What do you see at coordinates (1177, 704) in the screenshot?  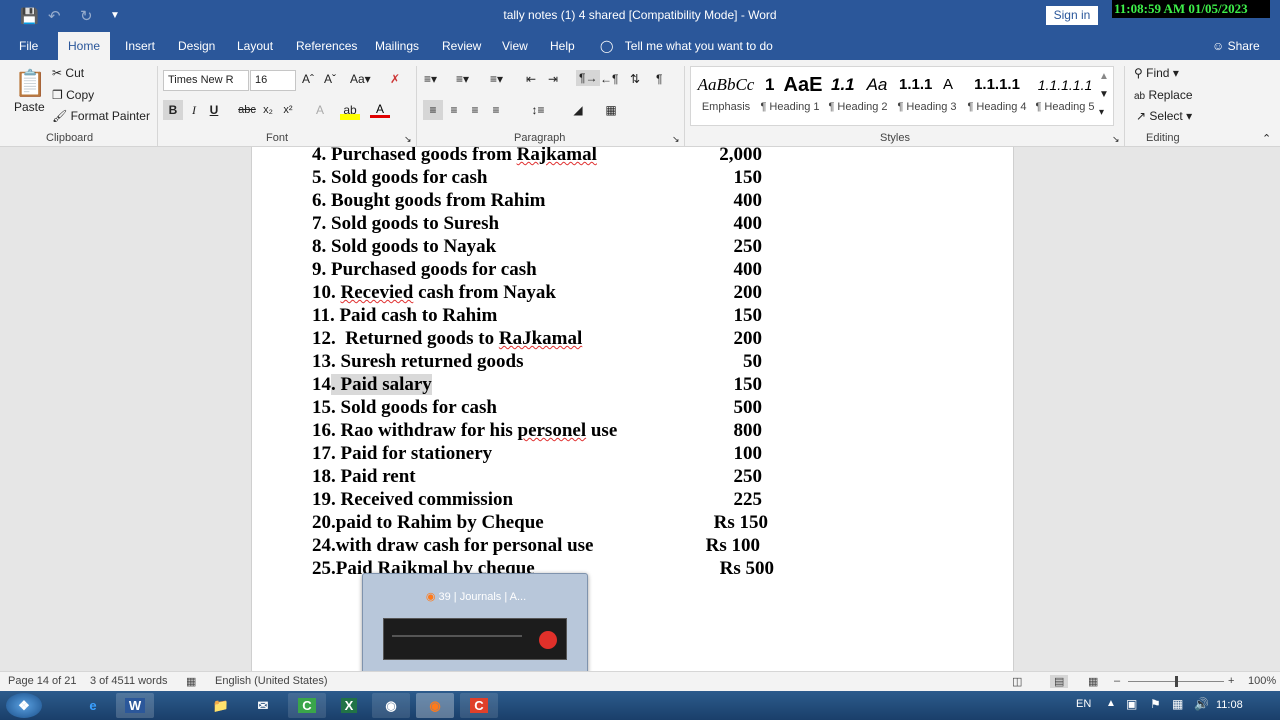 I see `network-icon: ▦` at bounding box center [1177, 704].